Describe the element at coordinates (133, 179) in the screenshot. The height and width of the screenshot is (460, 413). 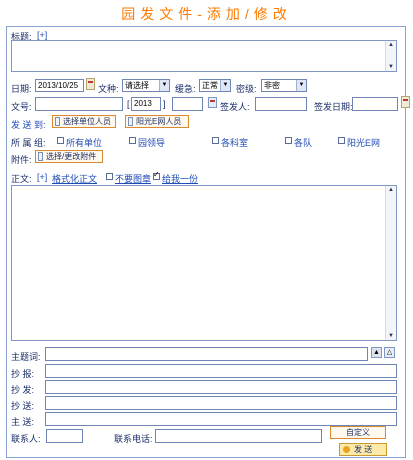
I see `no-stamp-label: 不要图章` at that location.